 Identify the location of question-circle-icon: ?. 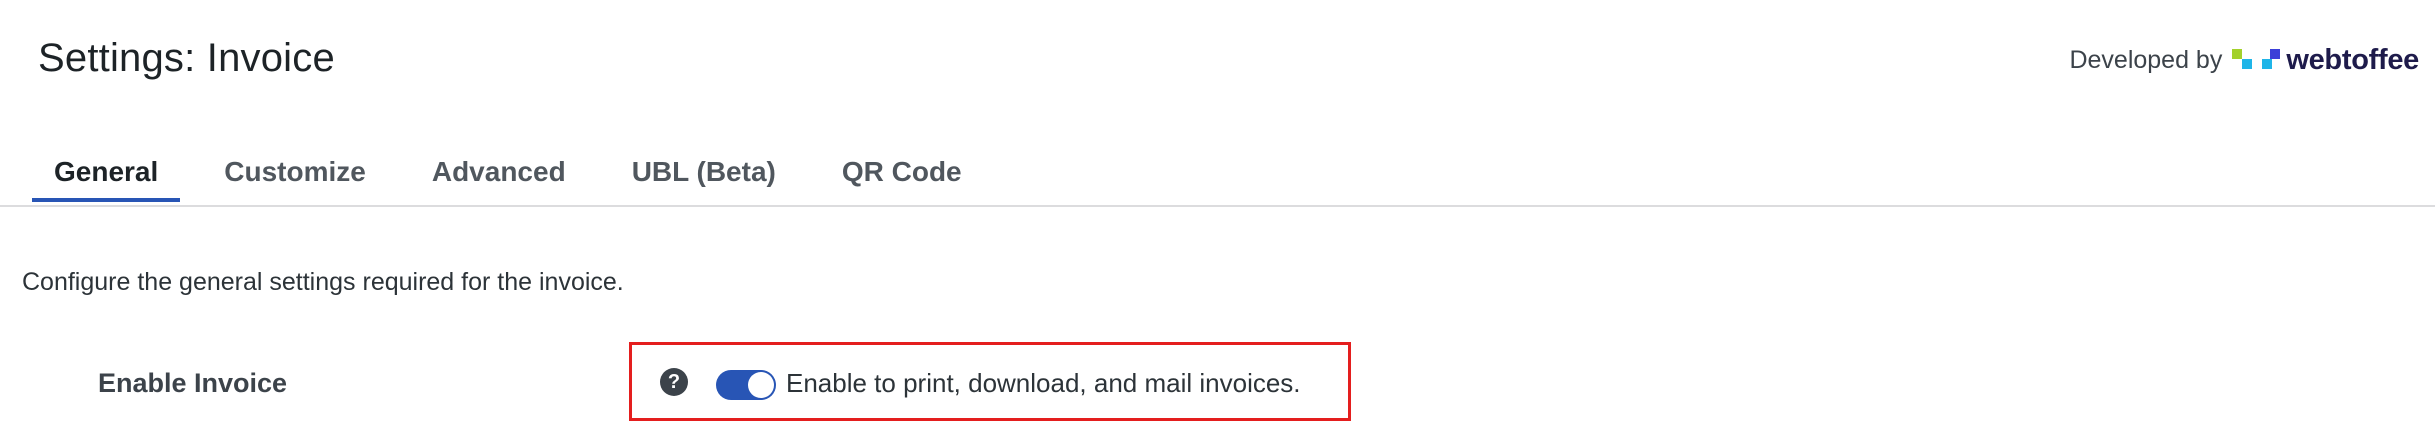
(674, 382).